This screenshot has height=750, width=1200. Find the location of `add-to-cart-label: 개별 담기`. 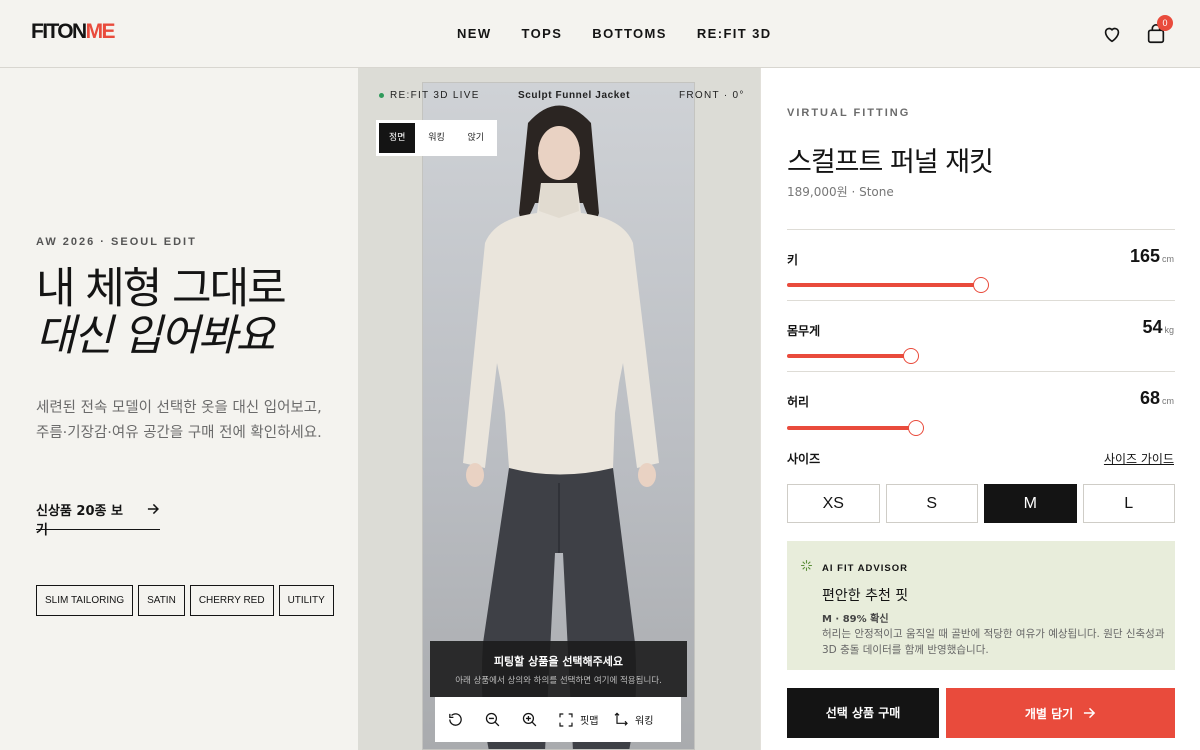

add-to-cart-label: 개별 담기 is located at coordinates (1049, 713).